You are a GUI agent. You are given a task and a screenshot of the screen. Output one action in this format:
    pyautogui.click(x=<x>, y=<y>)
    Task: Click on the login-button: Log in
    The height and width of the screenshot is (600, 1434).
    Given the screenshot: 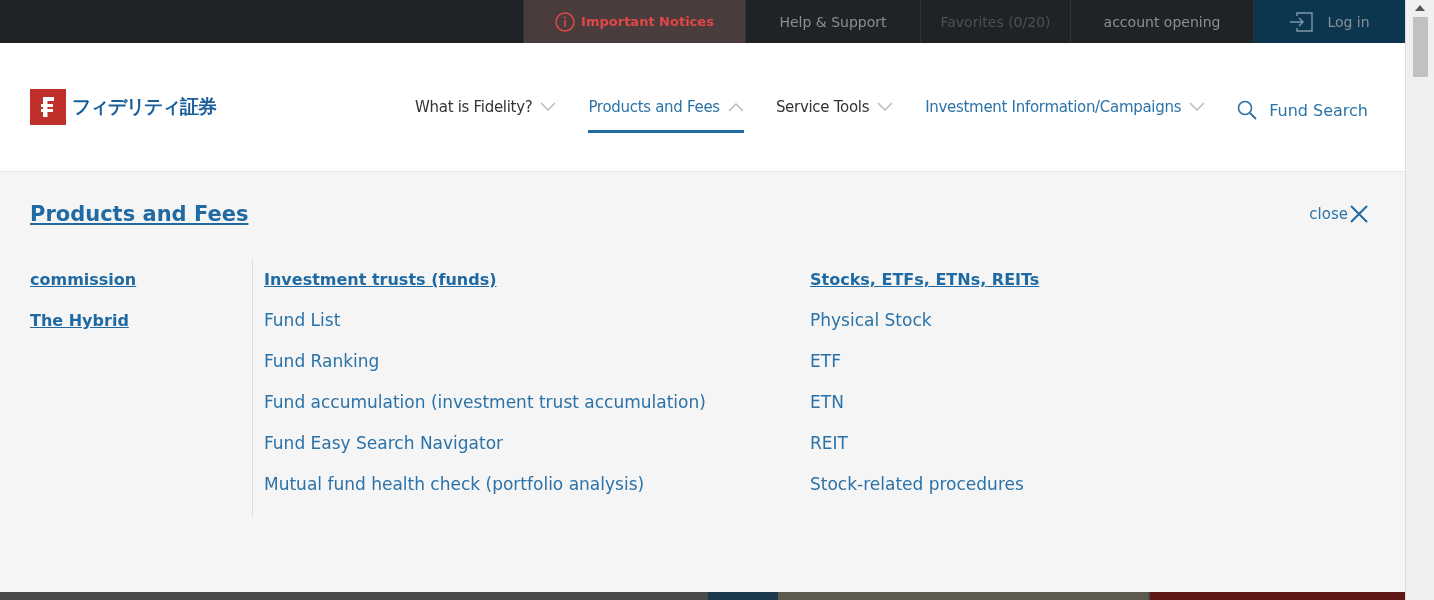 What is the action you would take?
    pyautogui.click(x=1329, y=21)
    